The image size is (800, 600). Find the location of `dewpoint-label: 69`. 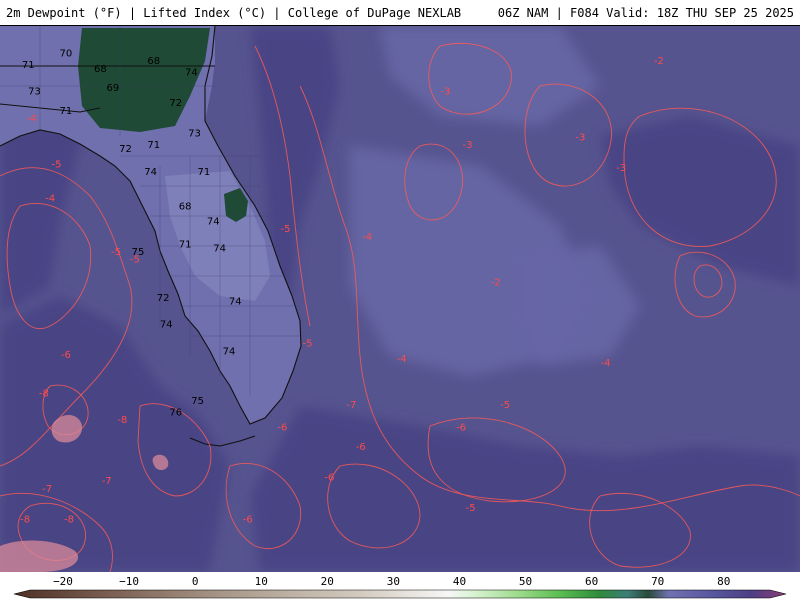

dewpoint-label: 69 is located at coordinates (113, 88).